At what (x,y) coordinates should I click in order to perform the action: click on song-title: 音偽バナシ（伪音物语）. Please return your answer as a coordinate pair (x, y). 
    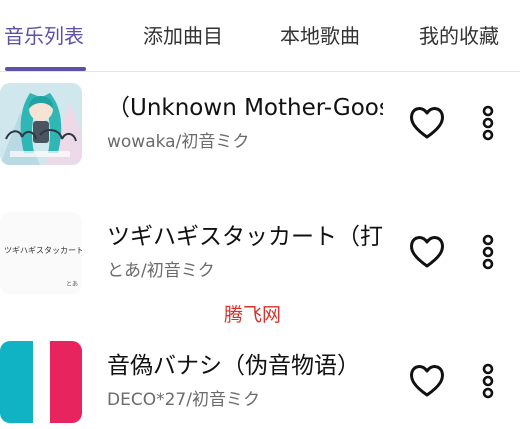
    Looking at the image, I should click on (233, 366).